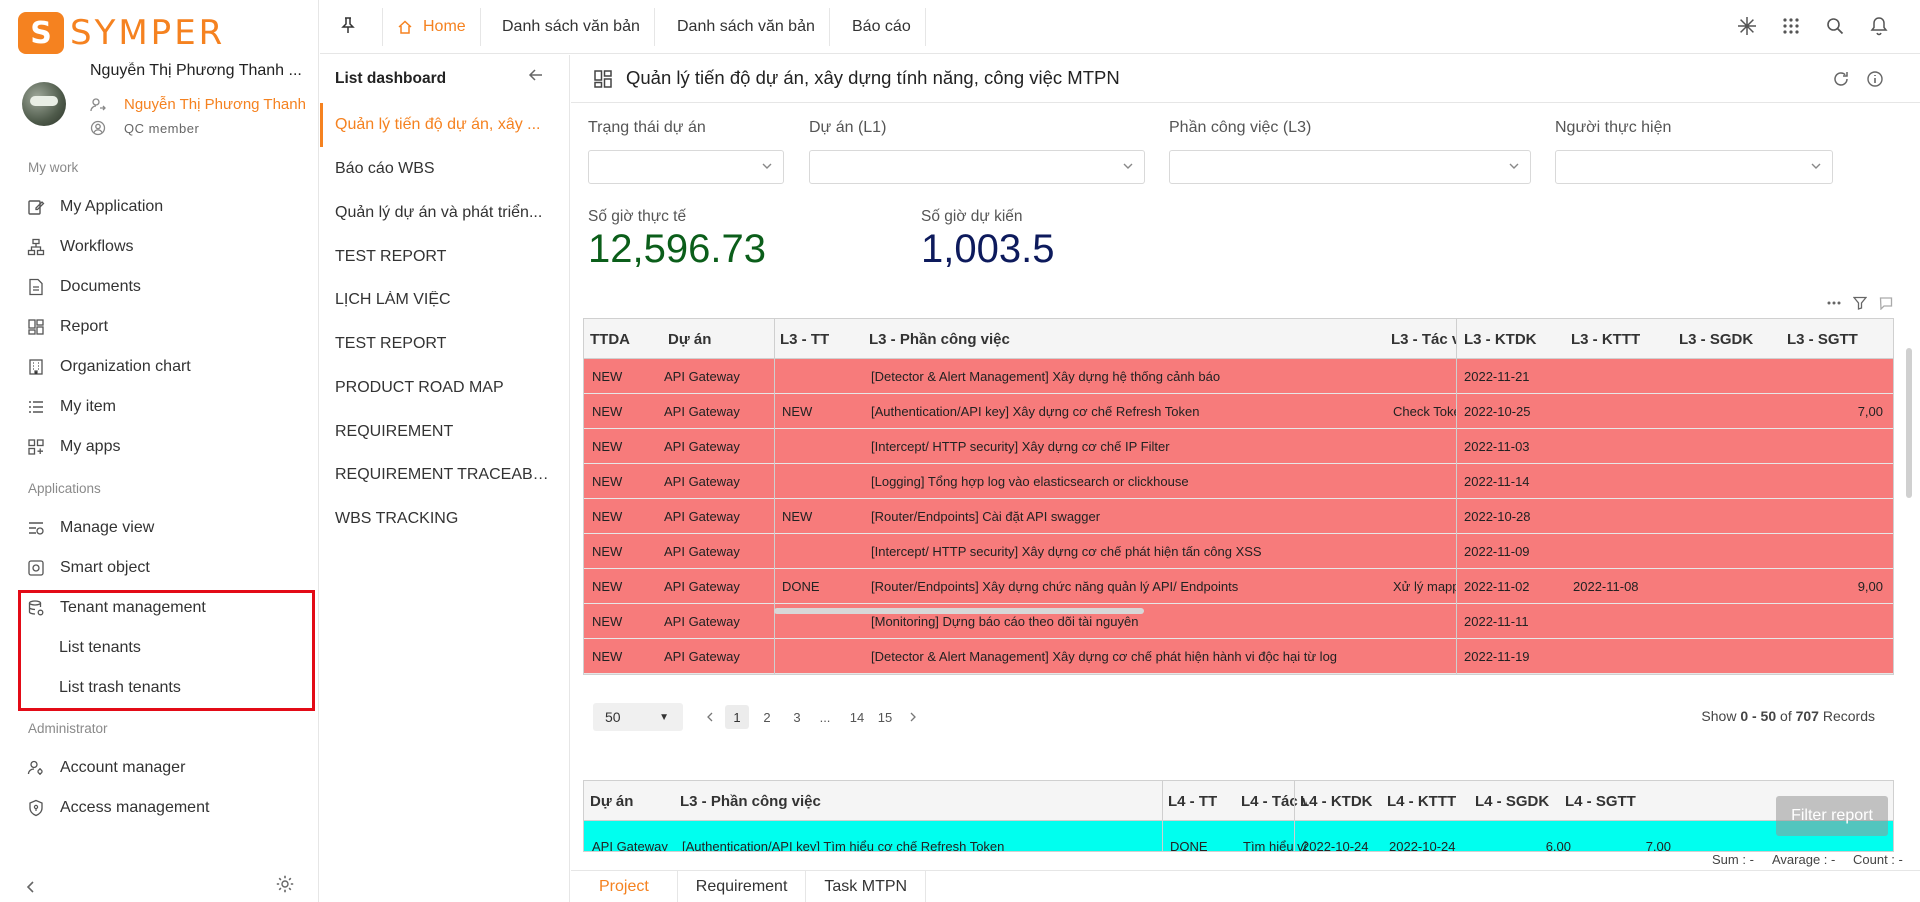 The width and height of the screenshot is (1920, 902). What do you see at coordinates (166, 568) in the screenshot?
I see `nav-smart-object: Smart object` at bounding box center [166, 568].